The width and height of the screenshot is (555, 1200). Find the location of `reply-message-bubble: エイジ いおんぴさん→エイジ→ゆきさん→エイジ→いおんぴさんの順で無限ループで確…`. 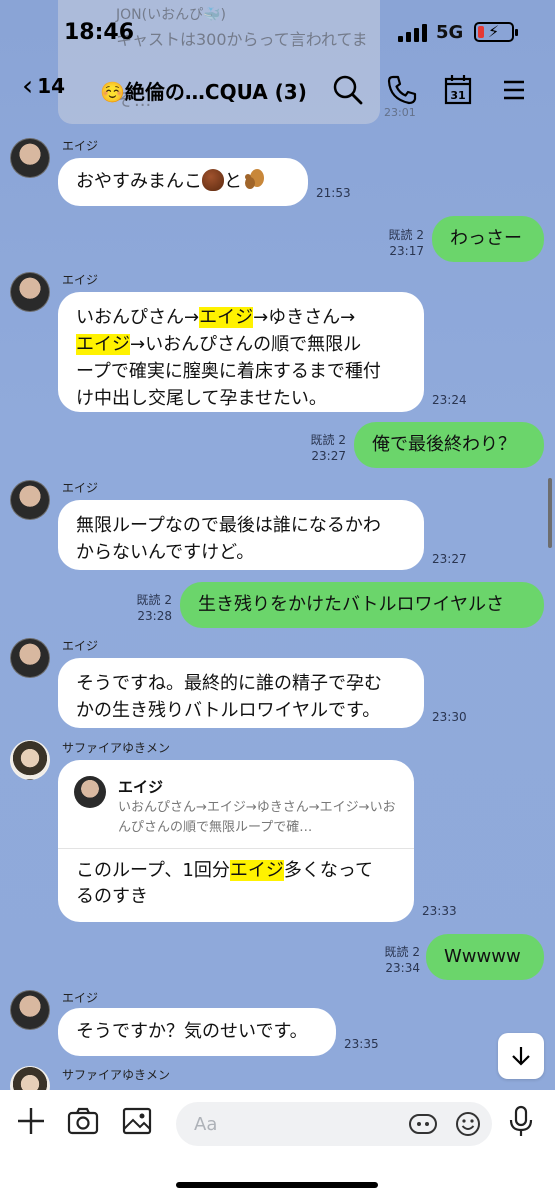

reply-message-bubble: エイジ いおんぴさん→エイジ→ゆきさん→エイジ→いおんぴさんの順で無限ループで確… is located at coordinates (236, 841).